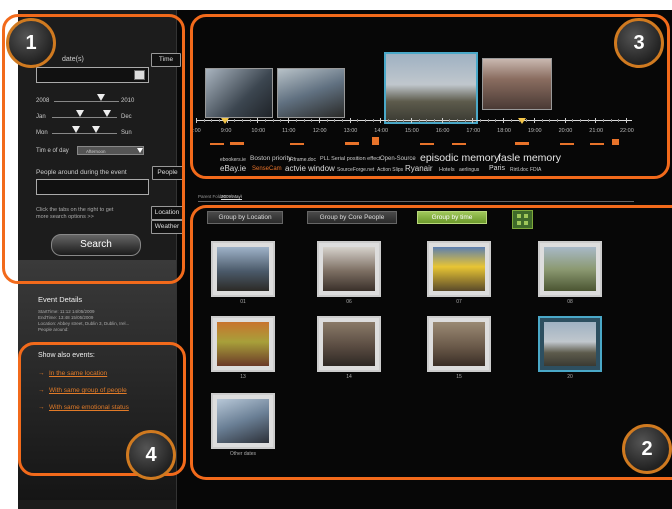 This screenshot has width=672, height=509. What do you see at coordinates (66, 311) in the screenshot?
I see `event-start-time: StartTime: 11:12 14/05/2009` at bounding box center [66, 311].